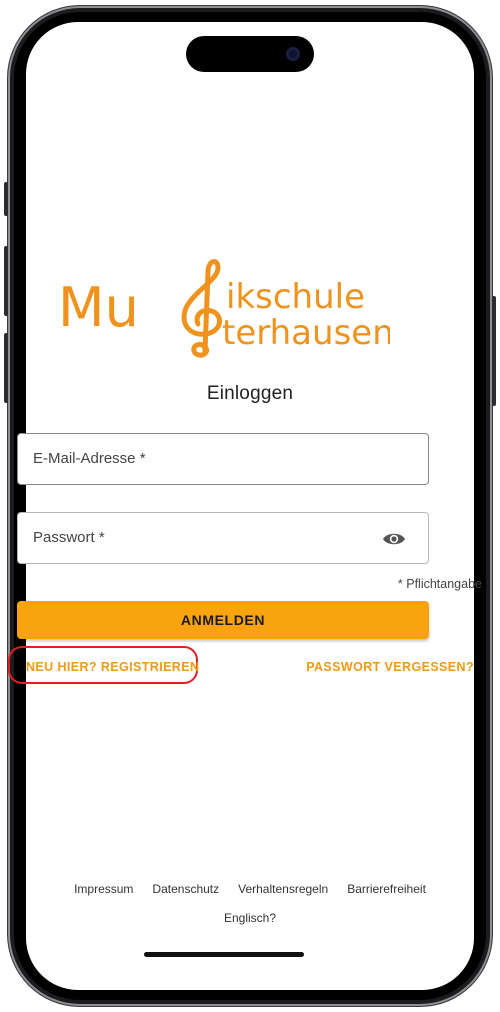 Image resolution: width=500 pixels, height=1012 pixels. Describe the element at coordinates (250, 918) in the screenshot. I see `language-switch-link: Englisch?` at that location.